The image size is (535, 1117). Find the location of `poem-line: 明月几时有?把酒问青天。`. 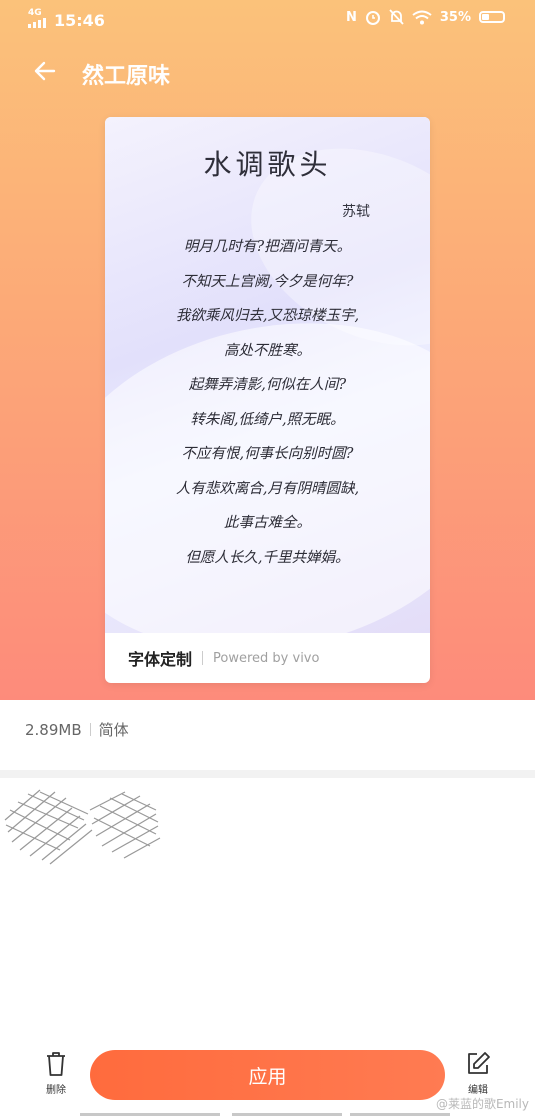

poem-line: 明月几时有?把酒问青天。 is located at coordinates (267, 247).